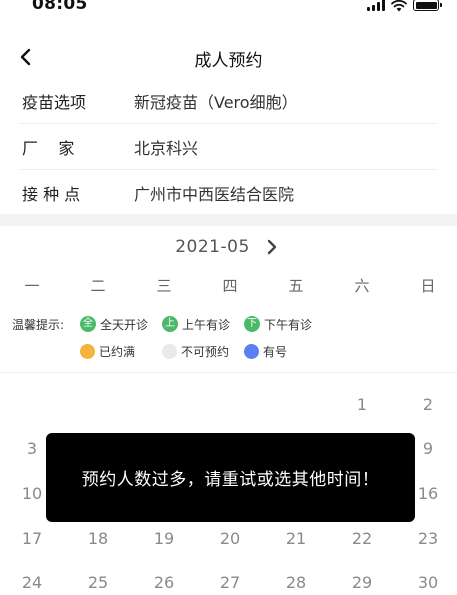 Image resolution: width=457 pixels, height=595 pixels. Describe the element at coordinates (427, 5) in the screenshot. I see `battery-icon` at that location.